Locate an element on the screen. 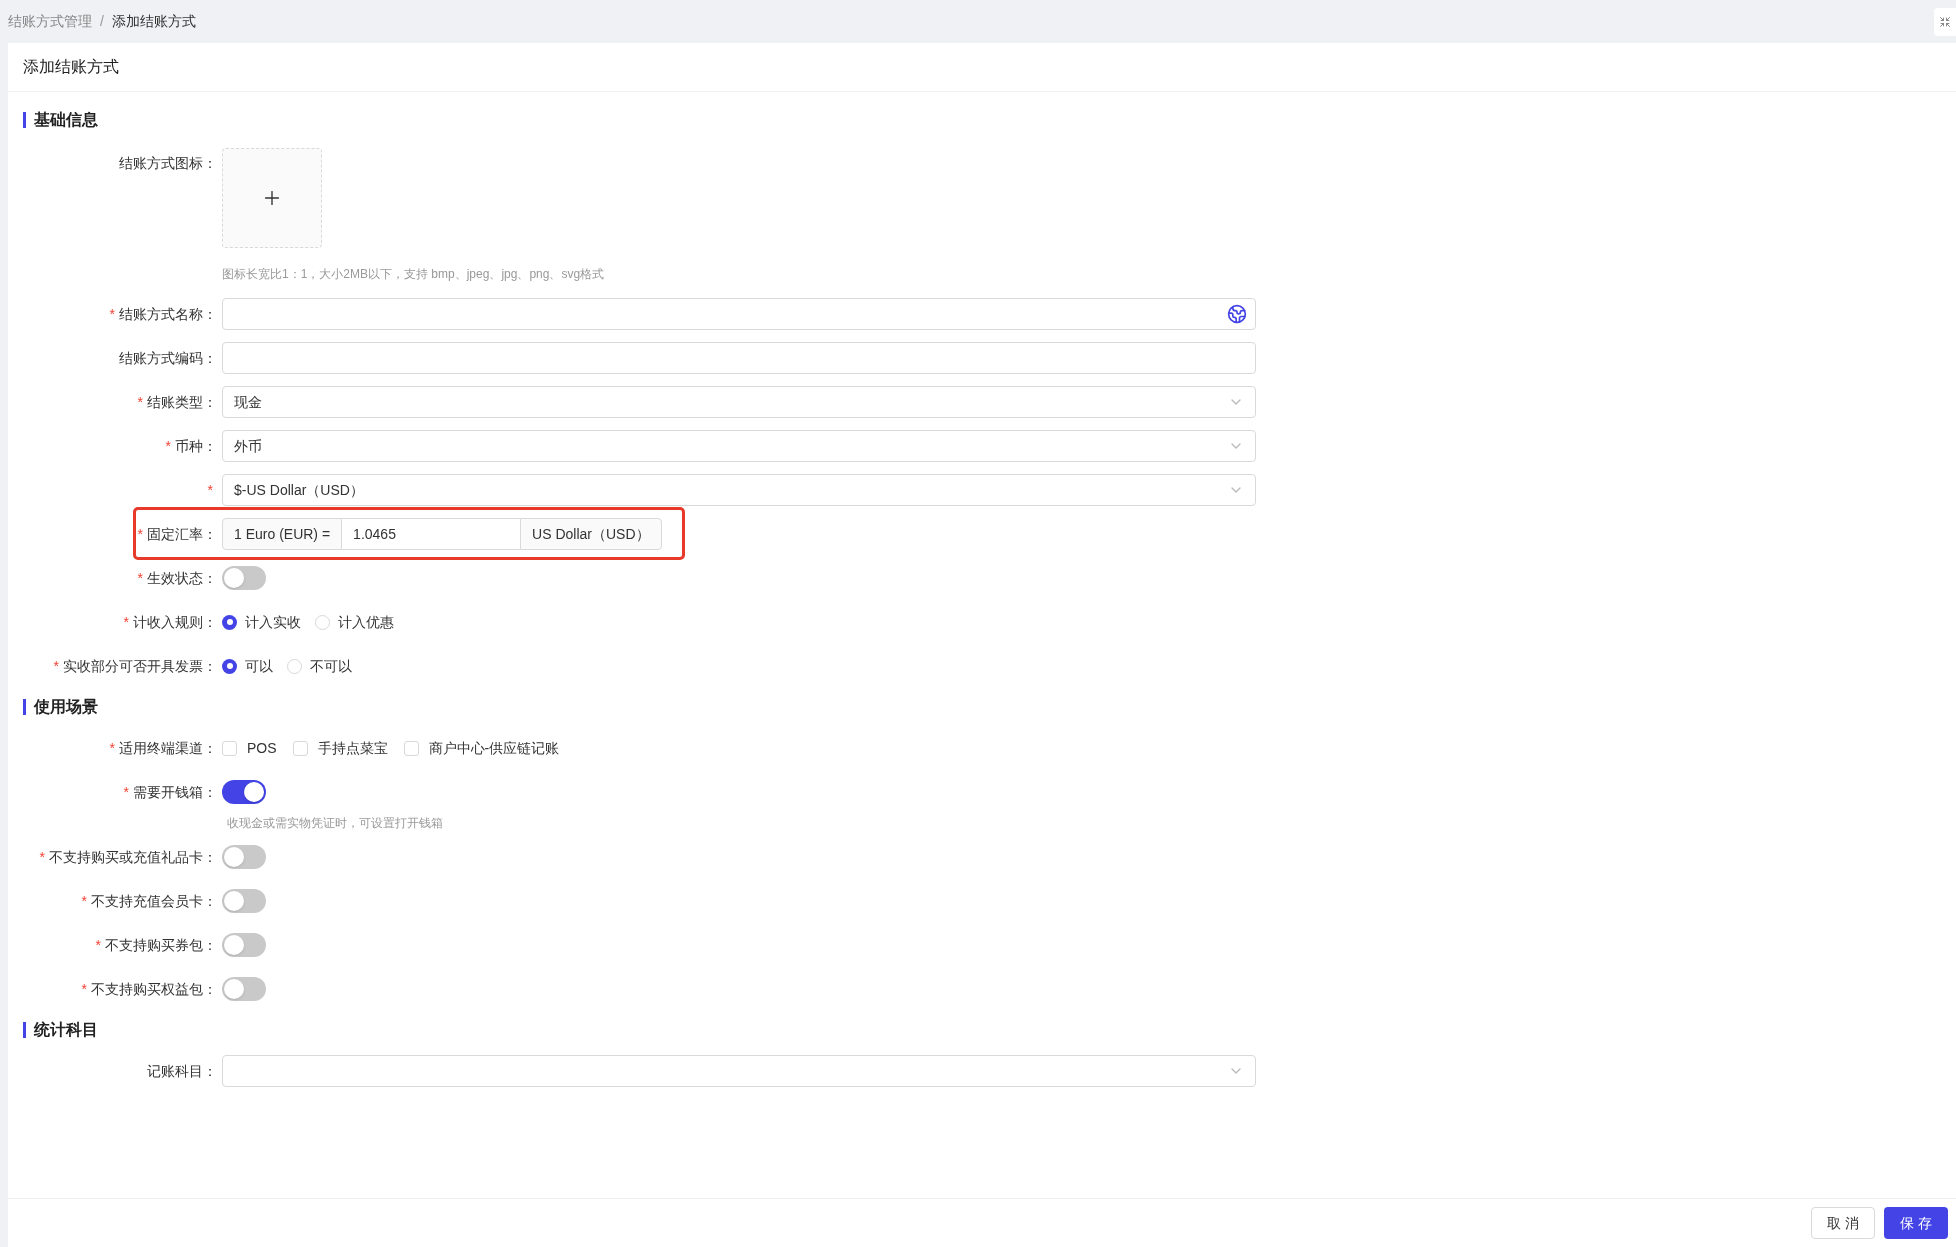  field-label: 不支持购买或充值礼品卡： is located at coordinates (133, 857).